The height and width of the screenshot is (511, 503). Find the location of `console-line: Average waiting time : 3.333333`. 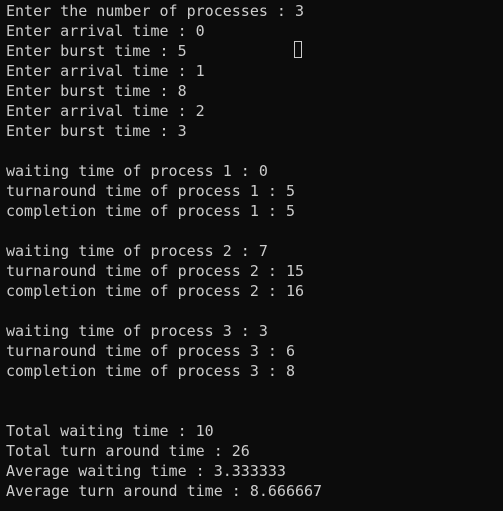

console-line: Average waiting time : 3.333333 is located at coordinates (146, 471).